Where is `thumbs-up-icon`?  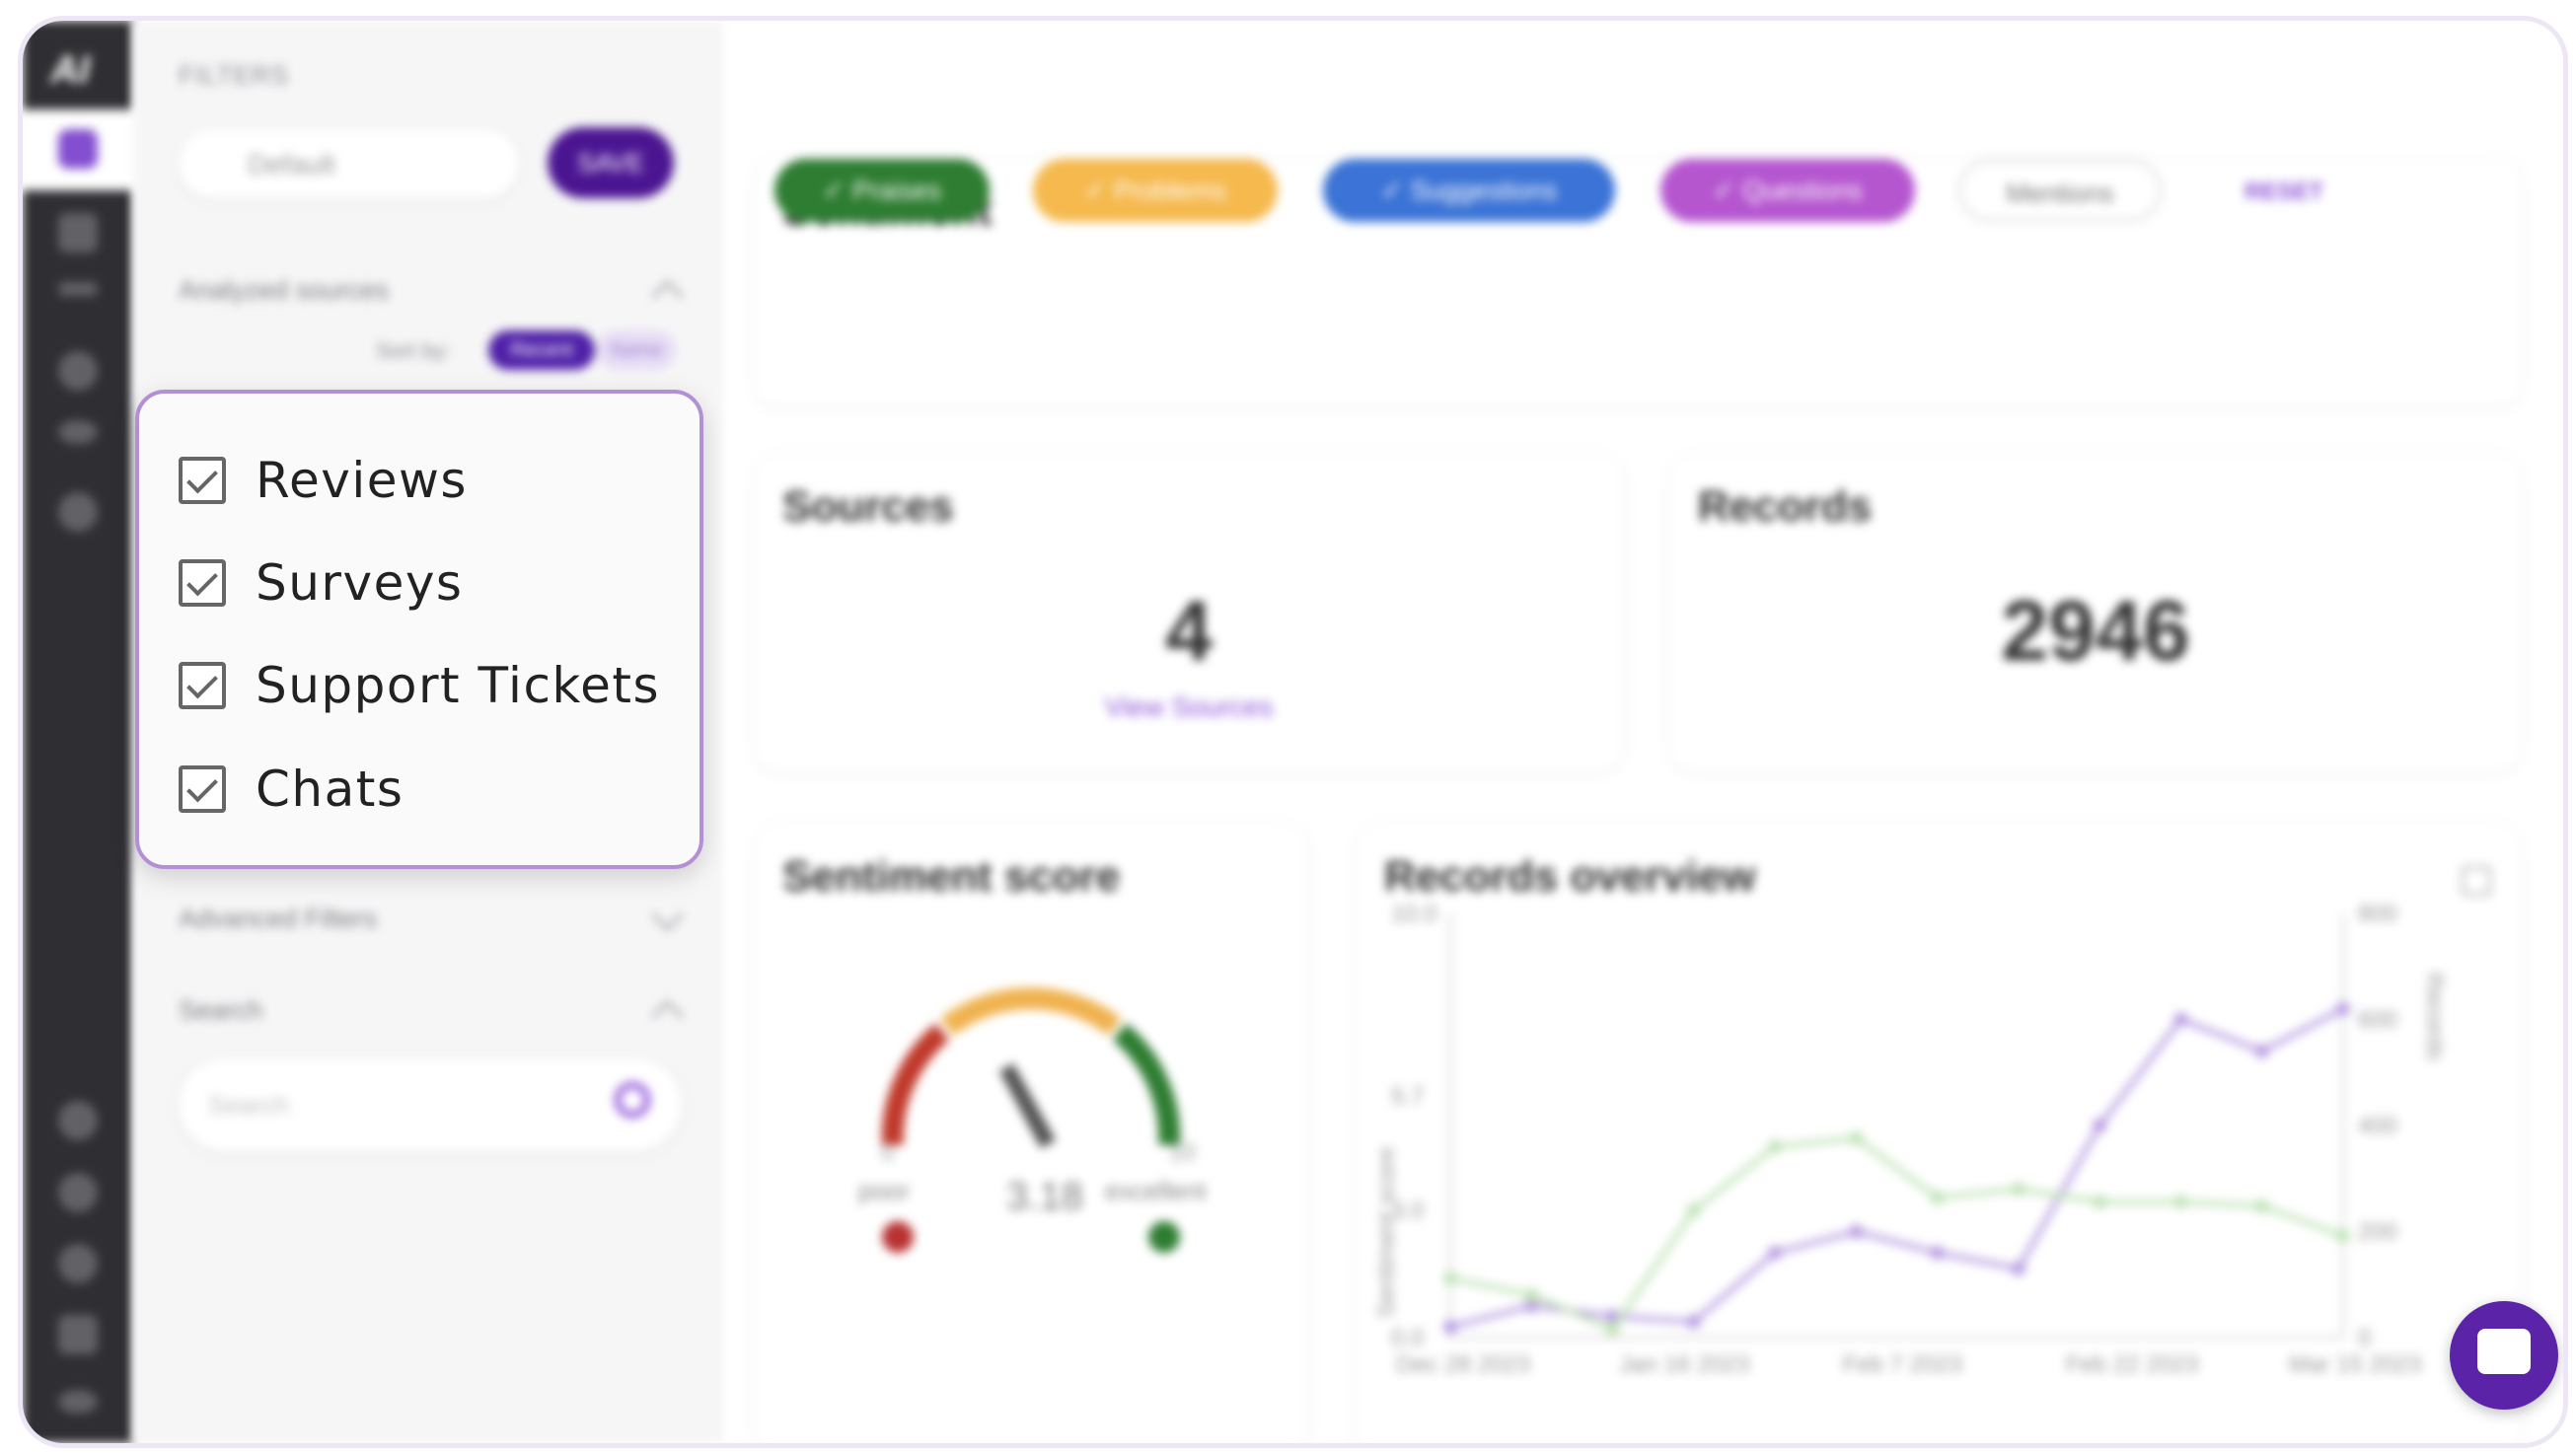 thumbs-up-icon is located at coordinates (1164, 1237).